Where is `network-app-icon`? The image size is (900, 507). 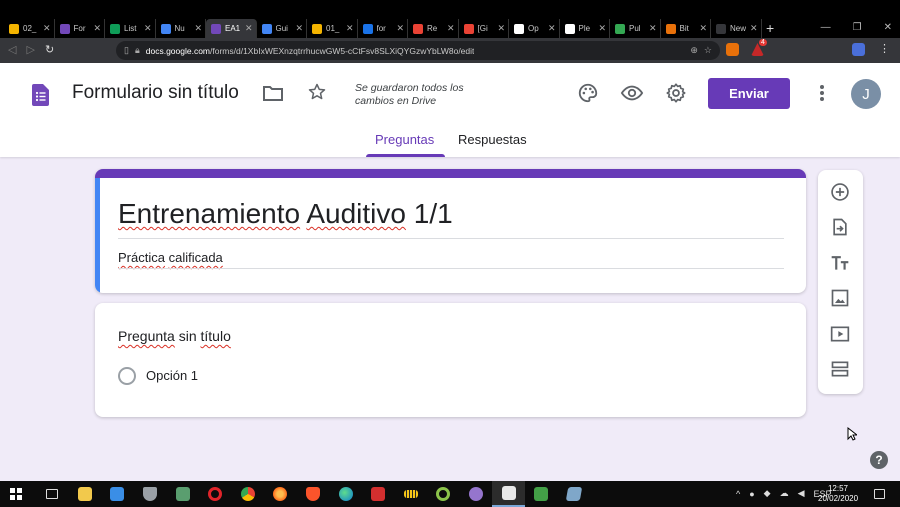
network-app-icon is located at coordinates (182, 494).